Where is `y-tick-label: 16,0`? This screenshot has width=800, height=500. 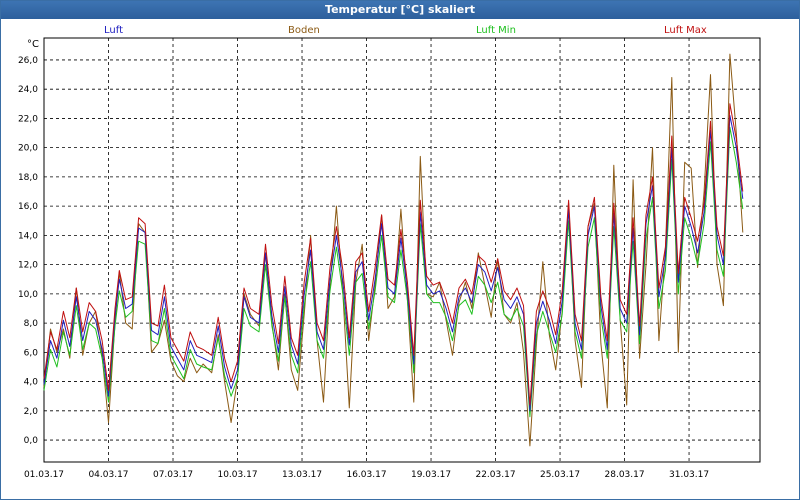 y-tick-label: 16,0 is located at coordinates (28, 207).